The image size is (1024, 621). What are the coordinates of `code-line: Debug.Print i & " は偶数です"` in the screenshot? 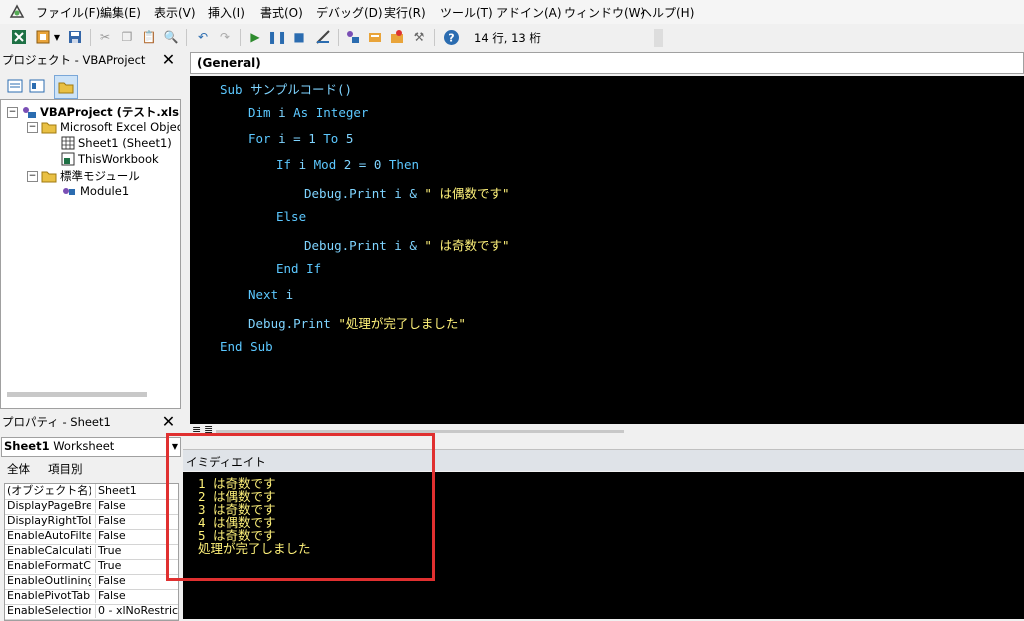 It's located at (407, 193).